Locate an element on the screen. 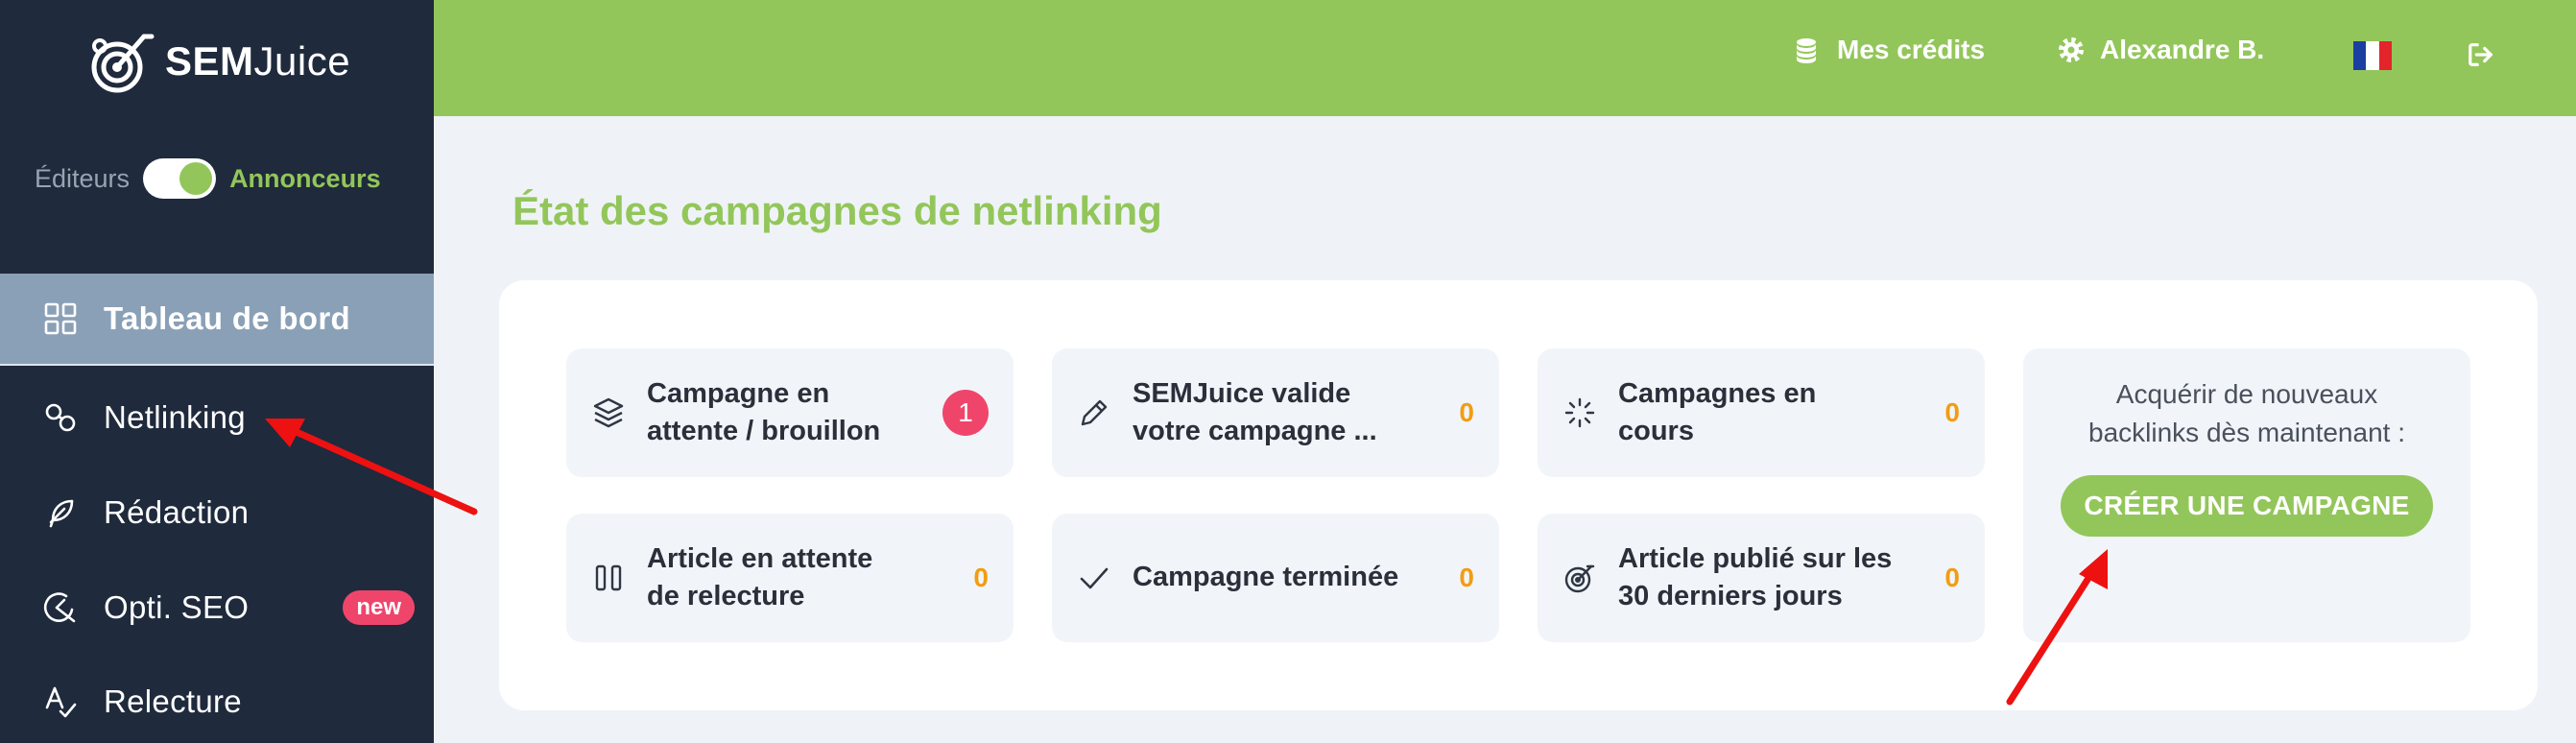 The width and height of the screenshot is (2576, 743). stat-semjuice-valide: SEMJuice valide votre campagne ... 0 is located at coordinates (1275, 412).